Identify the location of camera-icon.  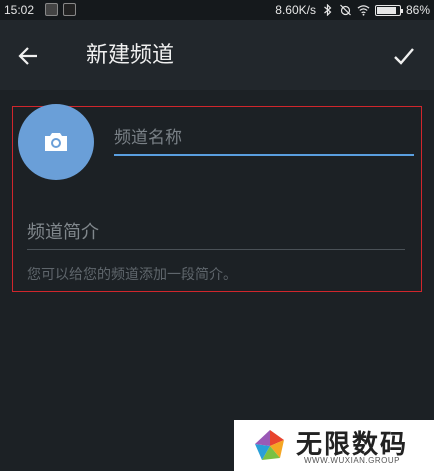
(56, 142).